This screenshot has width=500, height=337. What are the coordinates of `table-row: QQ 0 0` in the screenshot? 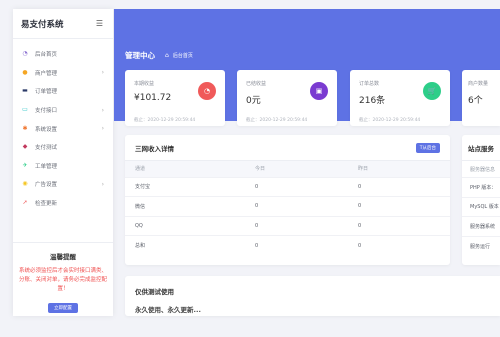 It's located at (287, 225).